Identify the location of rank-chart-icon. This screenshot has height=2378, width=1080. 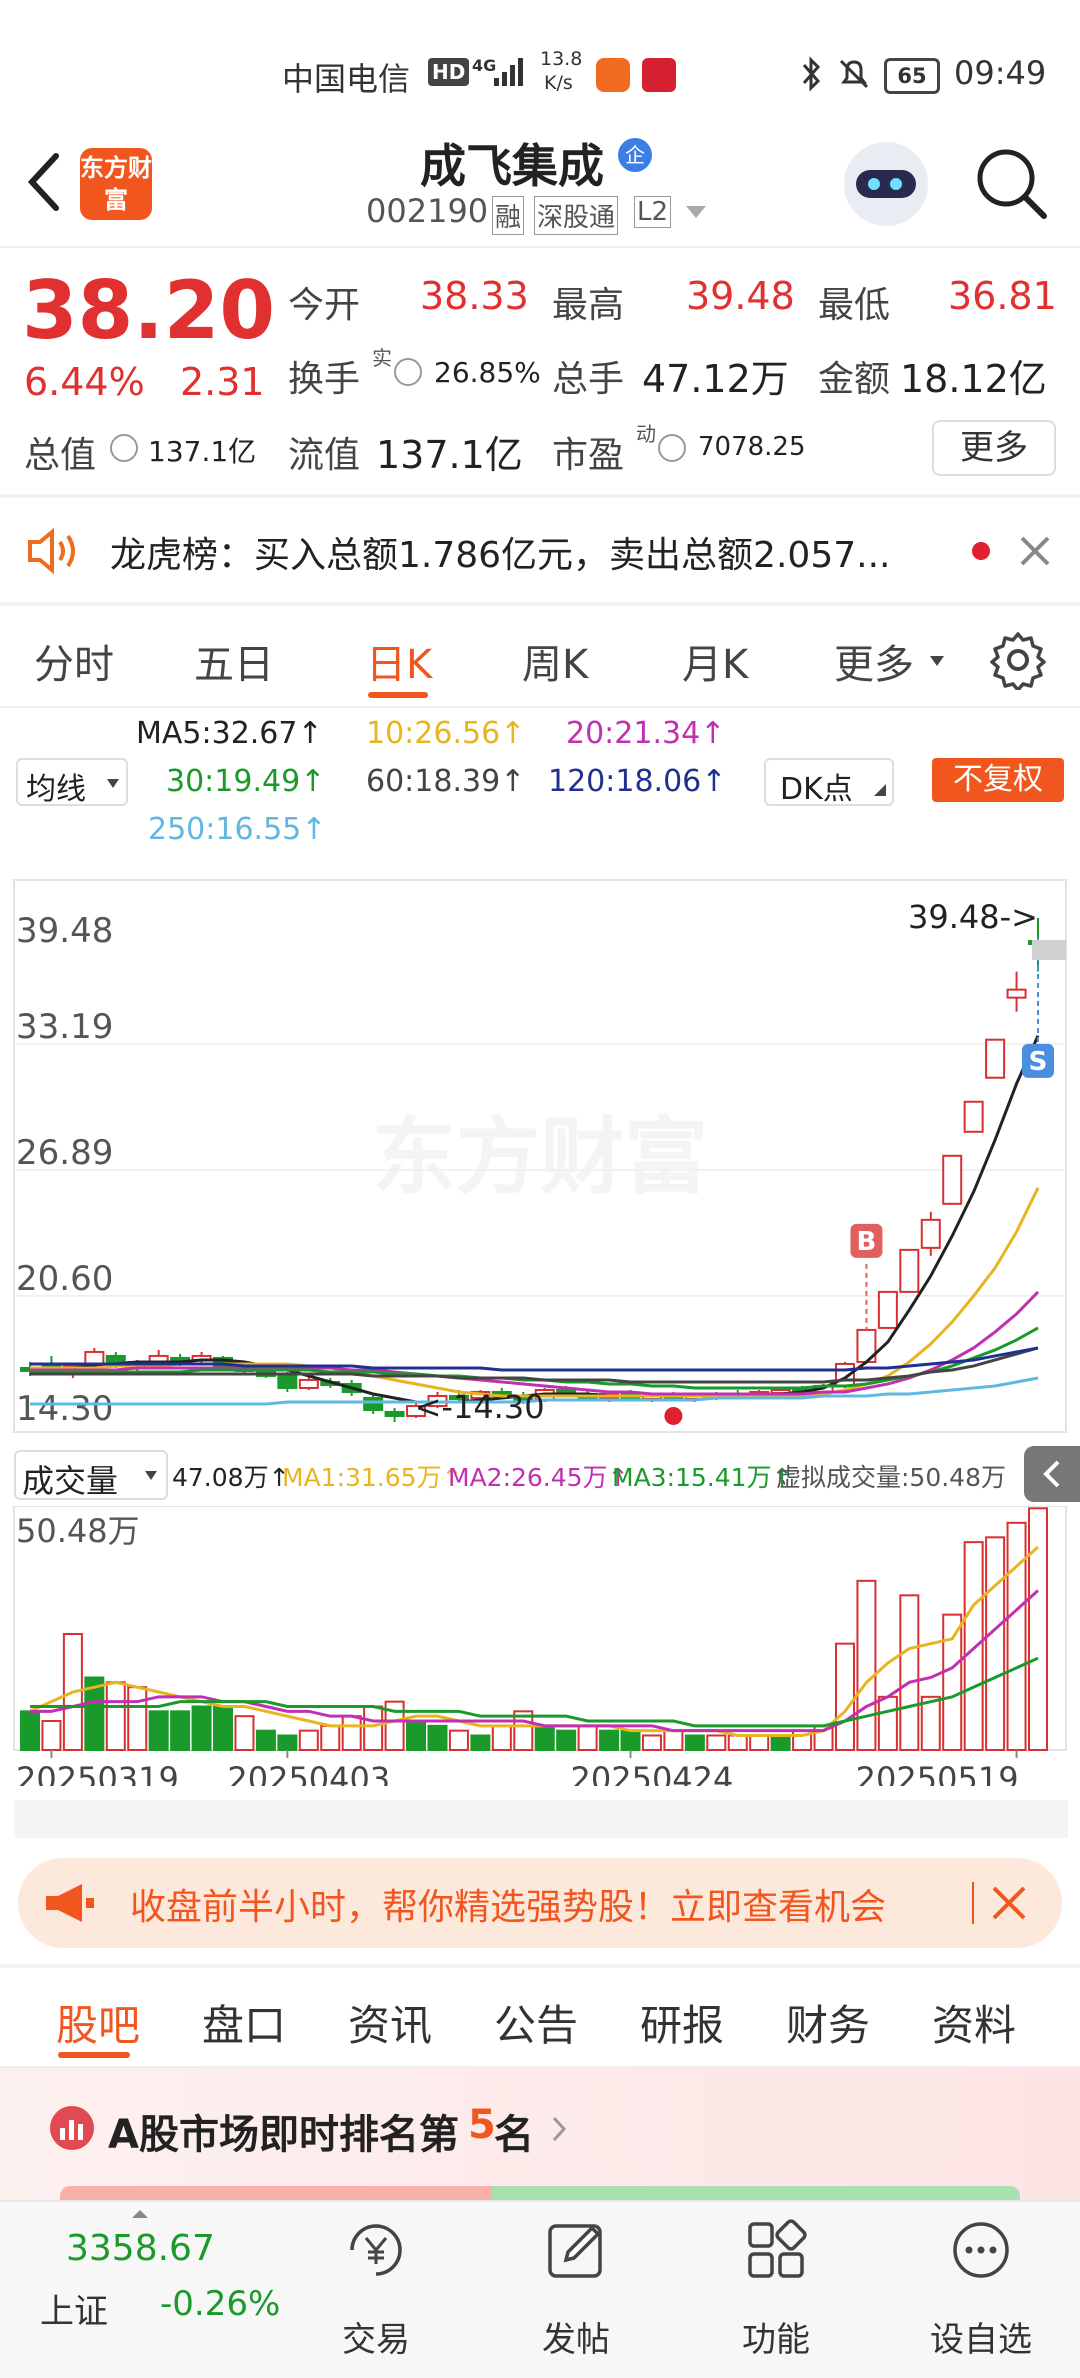
(72, 2128).